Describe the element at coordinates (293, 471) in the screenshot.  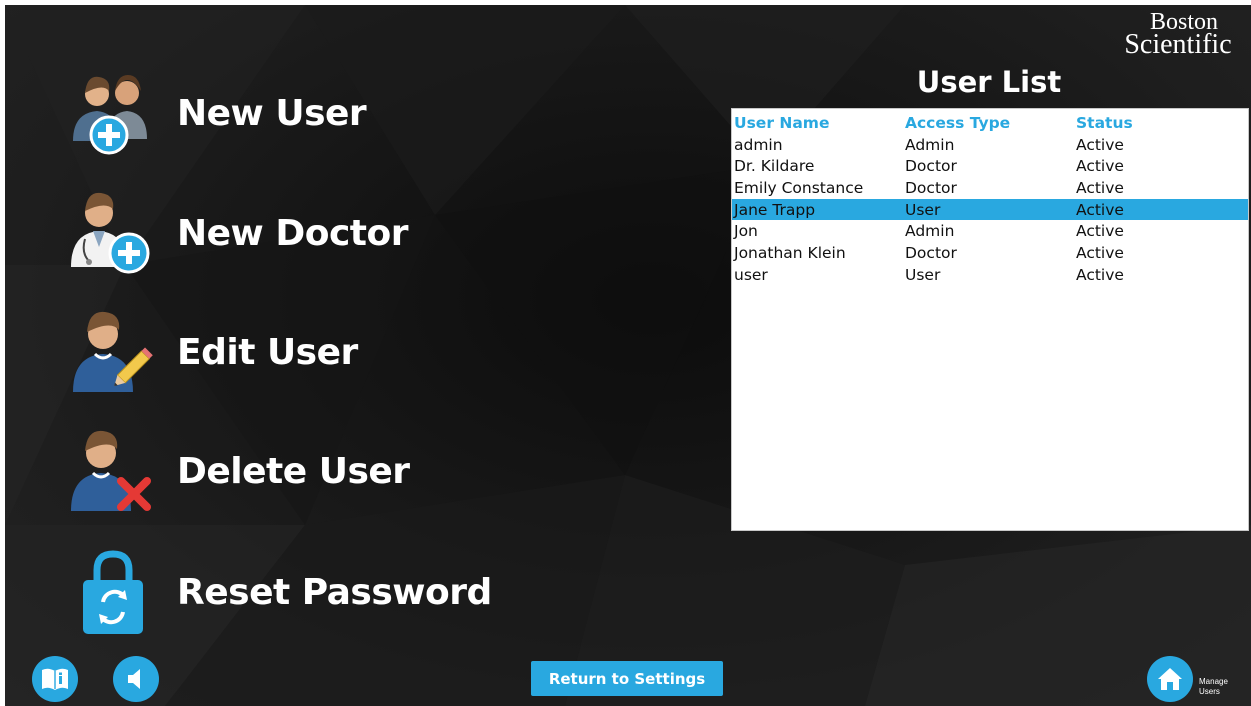
I see `delete-user-label: Delete User` at that location.